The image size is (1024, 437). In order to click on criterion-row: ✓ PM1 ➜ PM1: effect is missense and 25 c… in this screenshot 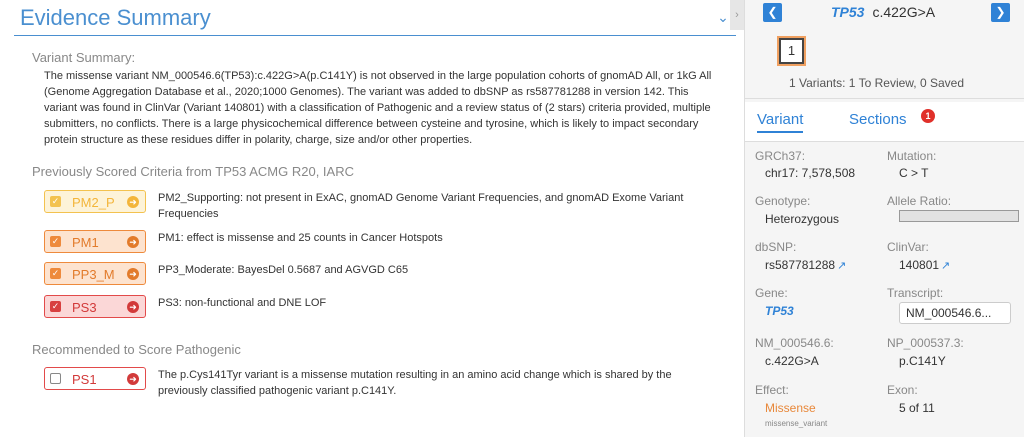, I will do `click(379, 243)`.